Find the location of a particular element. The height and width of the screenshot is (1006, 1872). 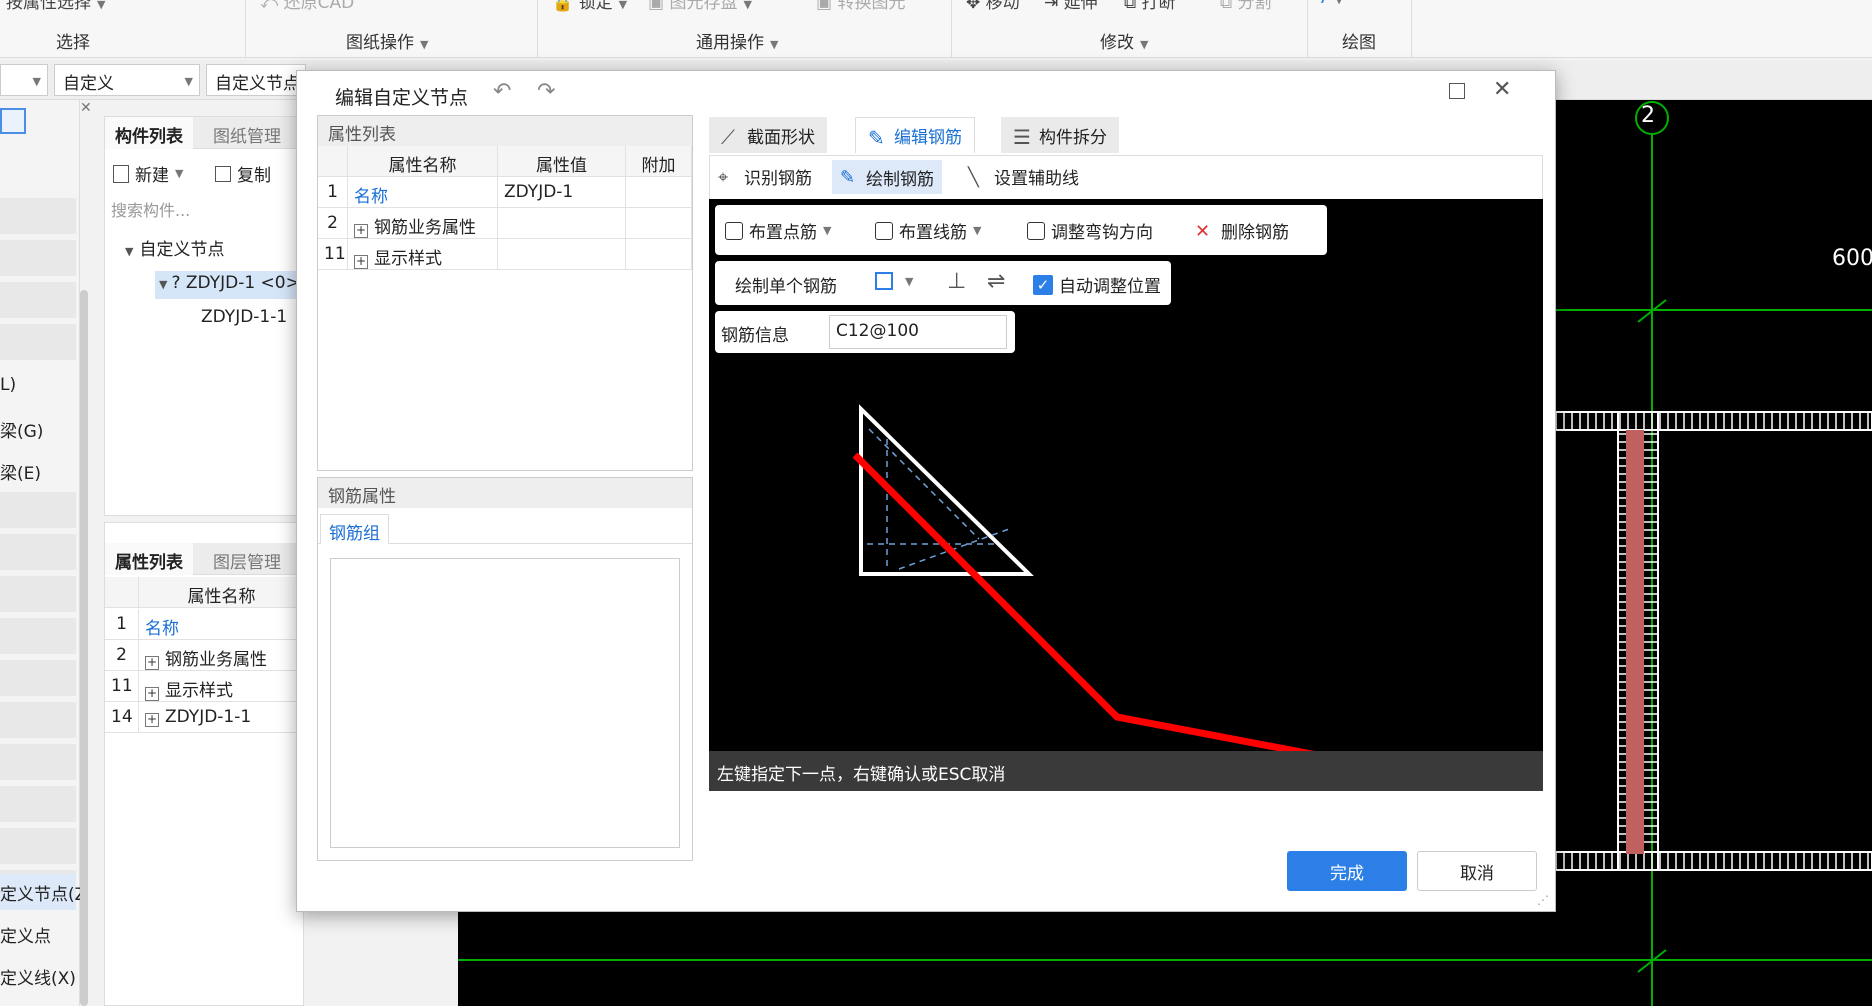

nav-scrollbar is located at coordinates (84, 648).